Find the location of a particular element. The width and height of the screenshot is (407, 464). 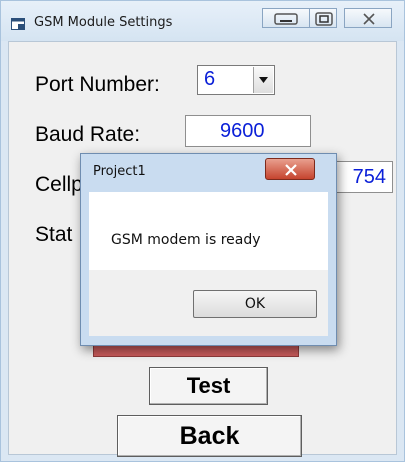

port-number-combo: 6 is located at coordinates (236, 80).